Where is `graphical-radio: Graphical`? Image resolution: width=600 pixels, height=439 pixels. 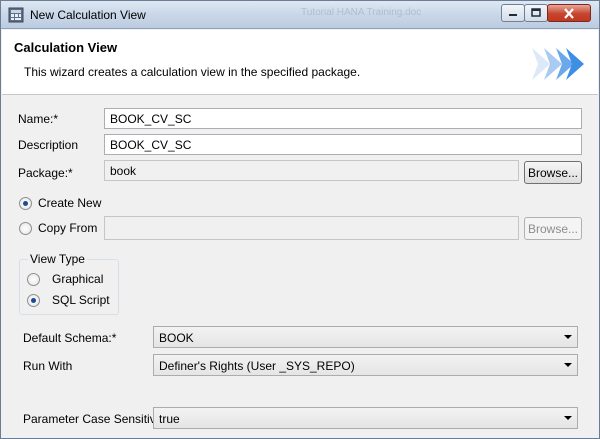 graphical-radio: Graphical is located at coordinates (65, 279).